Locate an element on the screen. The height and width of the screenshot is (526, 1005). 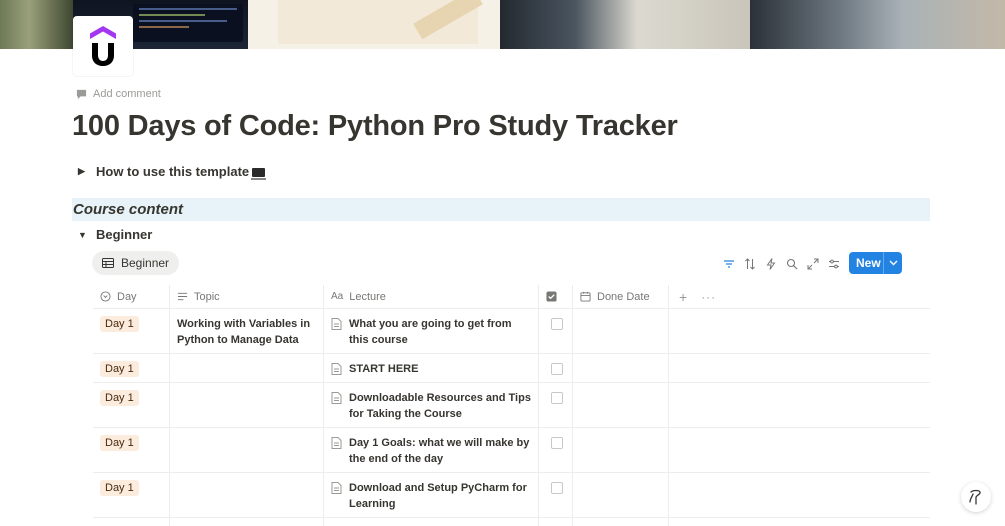
filter-icon is located at coordinates (728, 263).